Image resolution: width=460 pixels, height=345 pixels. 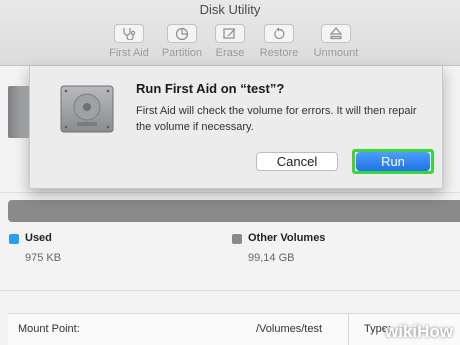 What do you see at coordinates (271, 258) in the screenshot?
I see `other-volumes-value: 99,14 GB` at bounding box center [271, 258].